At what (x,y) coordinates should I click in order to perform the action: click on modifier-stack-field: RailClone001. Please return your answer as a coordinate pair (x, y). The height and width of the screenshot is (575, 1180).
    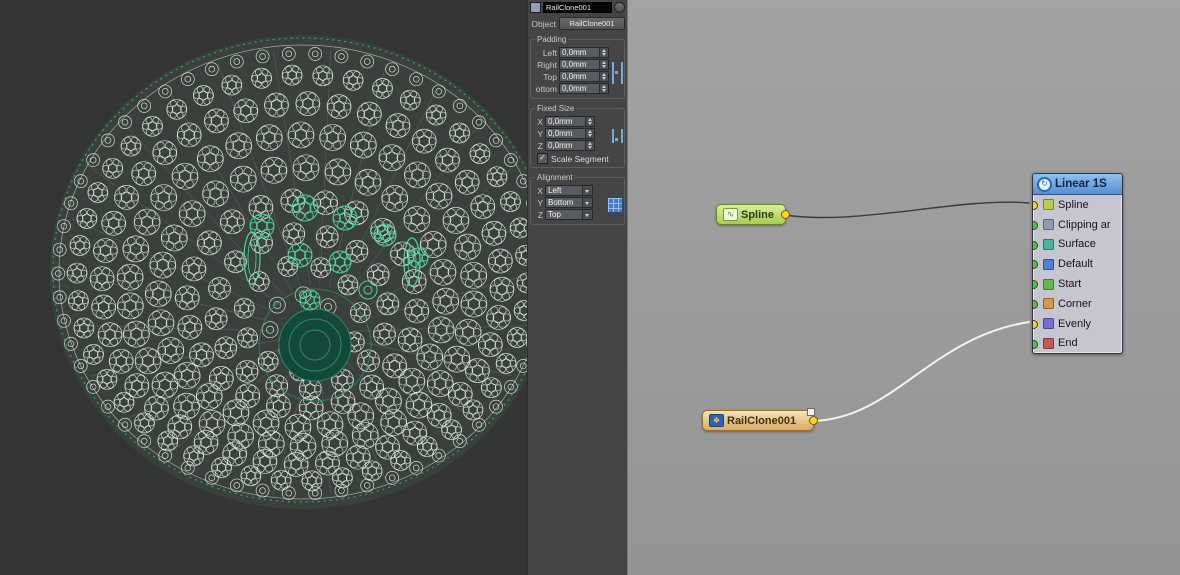
    Looking at the image, I should click on (577, 7).